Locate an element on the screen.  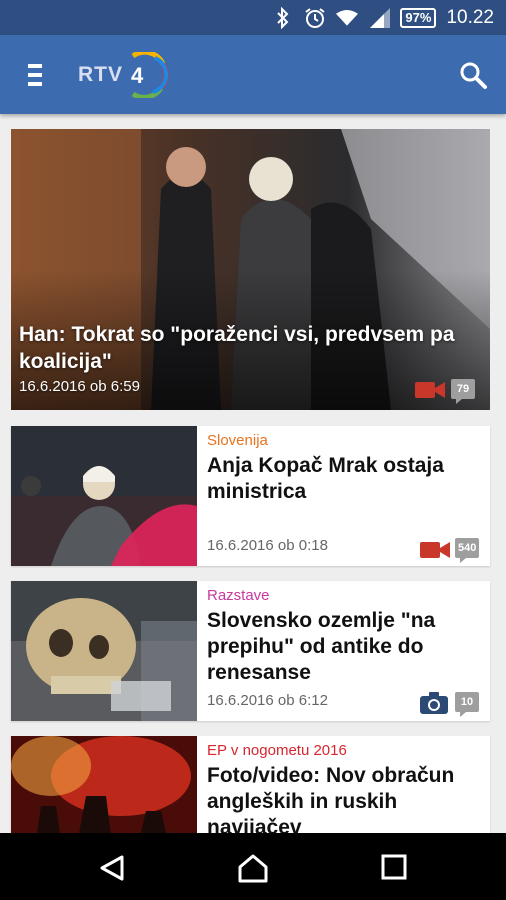
logo-text: RTV is located at coordinates (100, 74).